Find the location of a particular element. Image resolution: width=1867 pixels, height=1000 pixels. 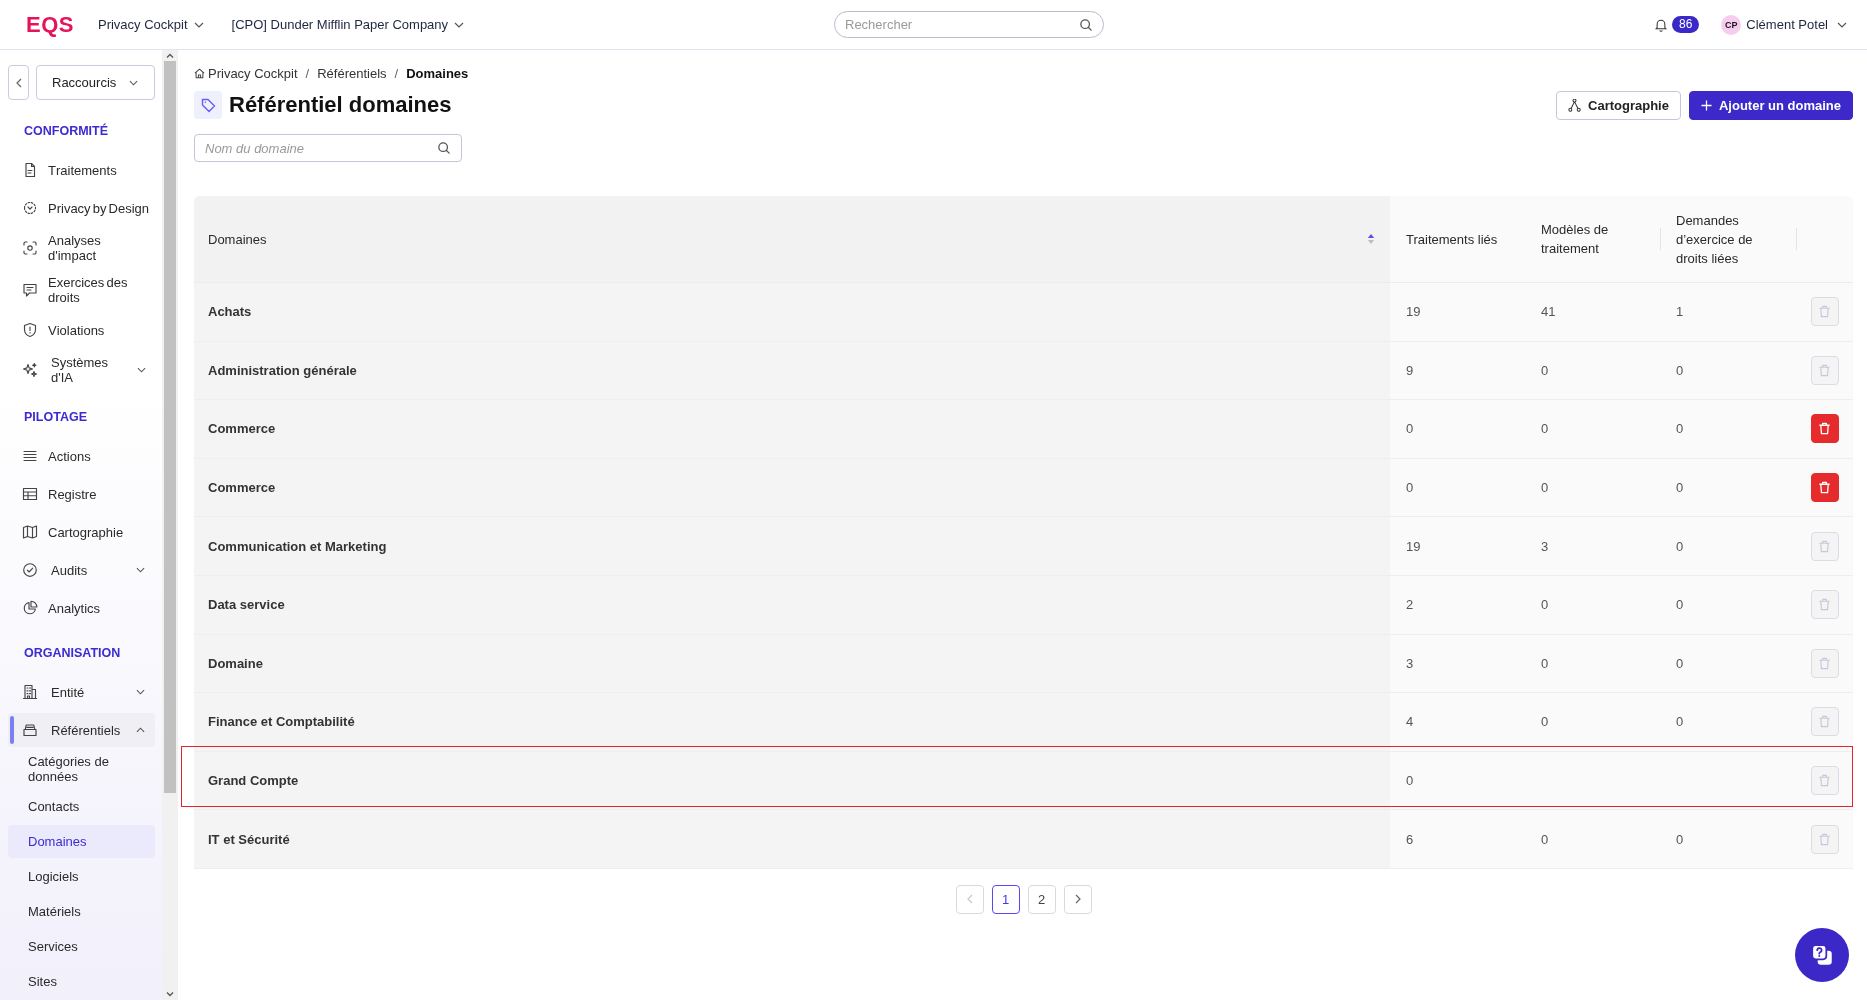

shortcuts-dropdown: Raccourcis is located at coordinates (95, 82).